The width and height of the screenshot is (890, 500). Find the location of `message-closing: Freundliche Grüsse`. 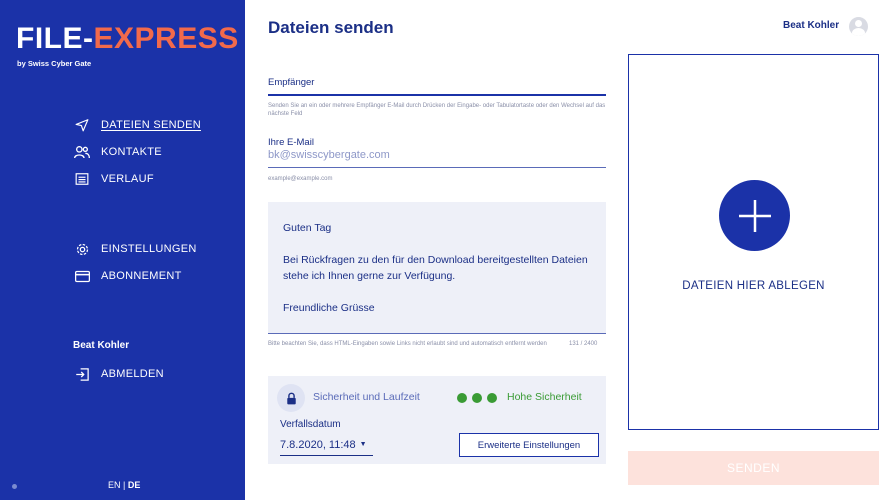

message-closing: Freundliche Grüsse is located at coordinates (329, 308).